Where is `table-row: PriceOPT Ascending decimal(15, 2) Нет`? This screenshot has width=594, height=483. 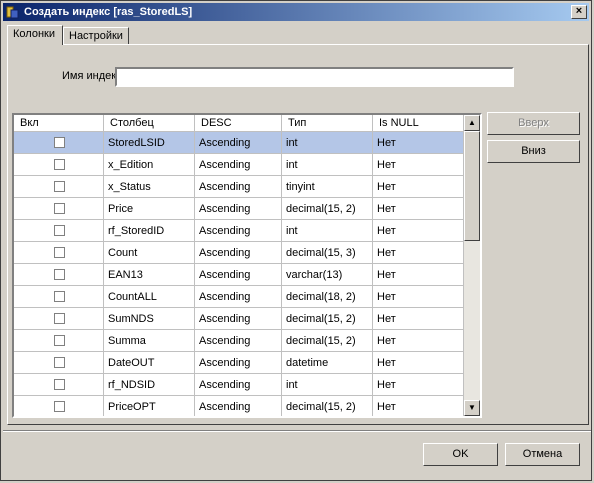 table-row: PriceOPT Ascending decimal(15, 2) Нет is located at coordinates (239, 406).